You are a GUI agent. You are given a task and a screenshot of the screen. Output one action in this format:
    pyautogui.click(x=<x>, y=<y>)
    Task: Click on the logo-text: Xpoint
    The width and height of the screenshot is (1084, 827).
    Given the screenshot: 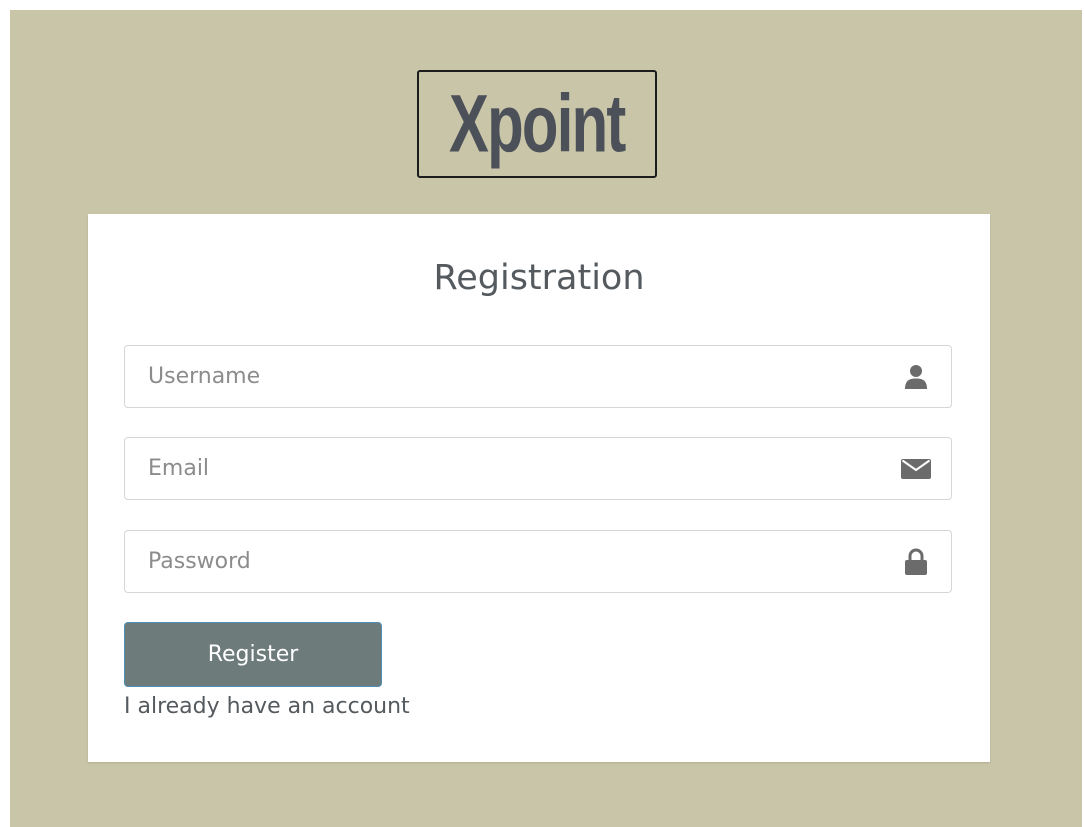 What is the action you would take?
    pyautogui.click(x=537, y=124)
    